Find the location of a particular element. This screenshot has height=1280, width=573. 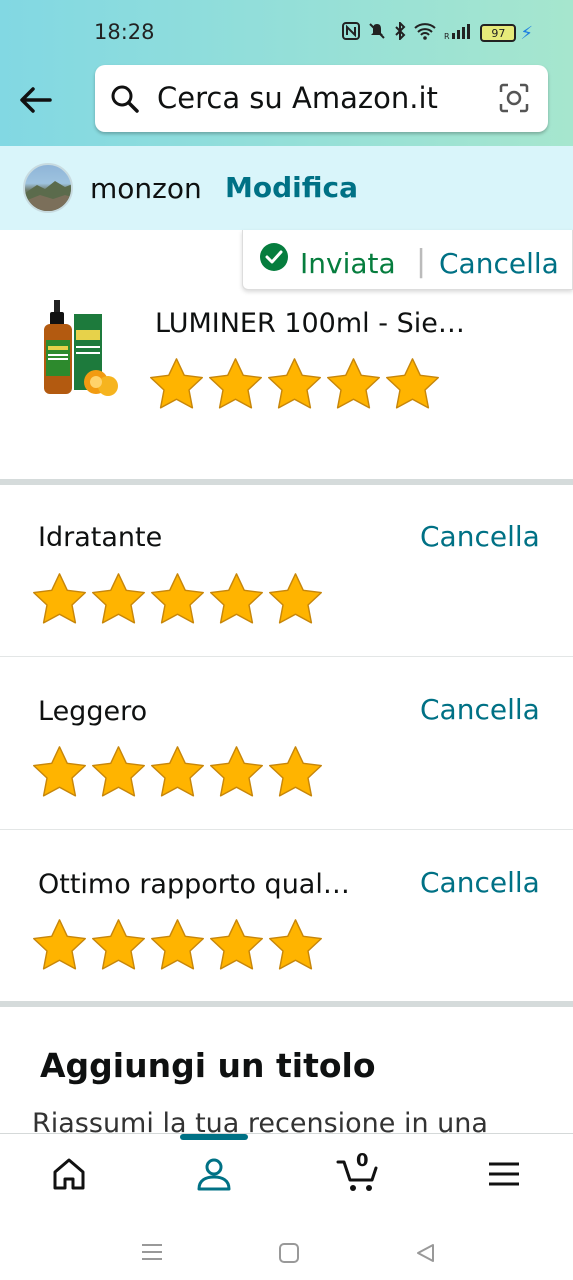

home-icon is located at coordinates (69, 1174).